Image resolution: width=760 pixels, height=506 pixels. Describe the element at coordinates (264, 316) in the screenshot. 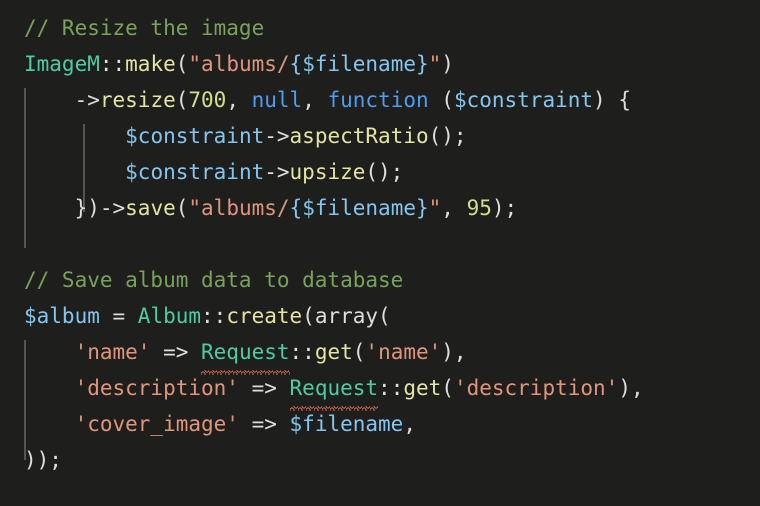

I see `code-token: create` at that location.